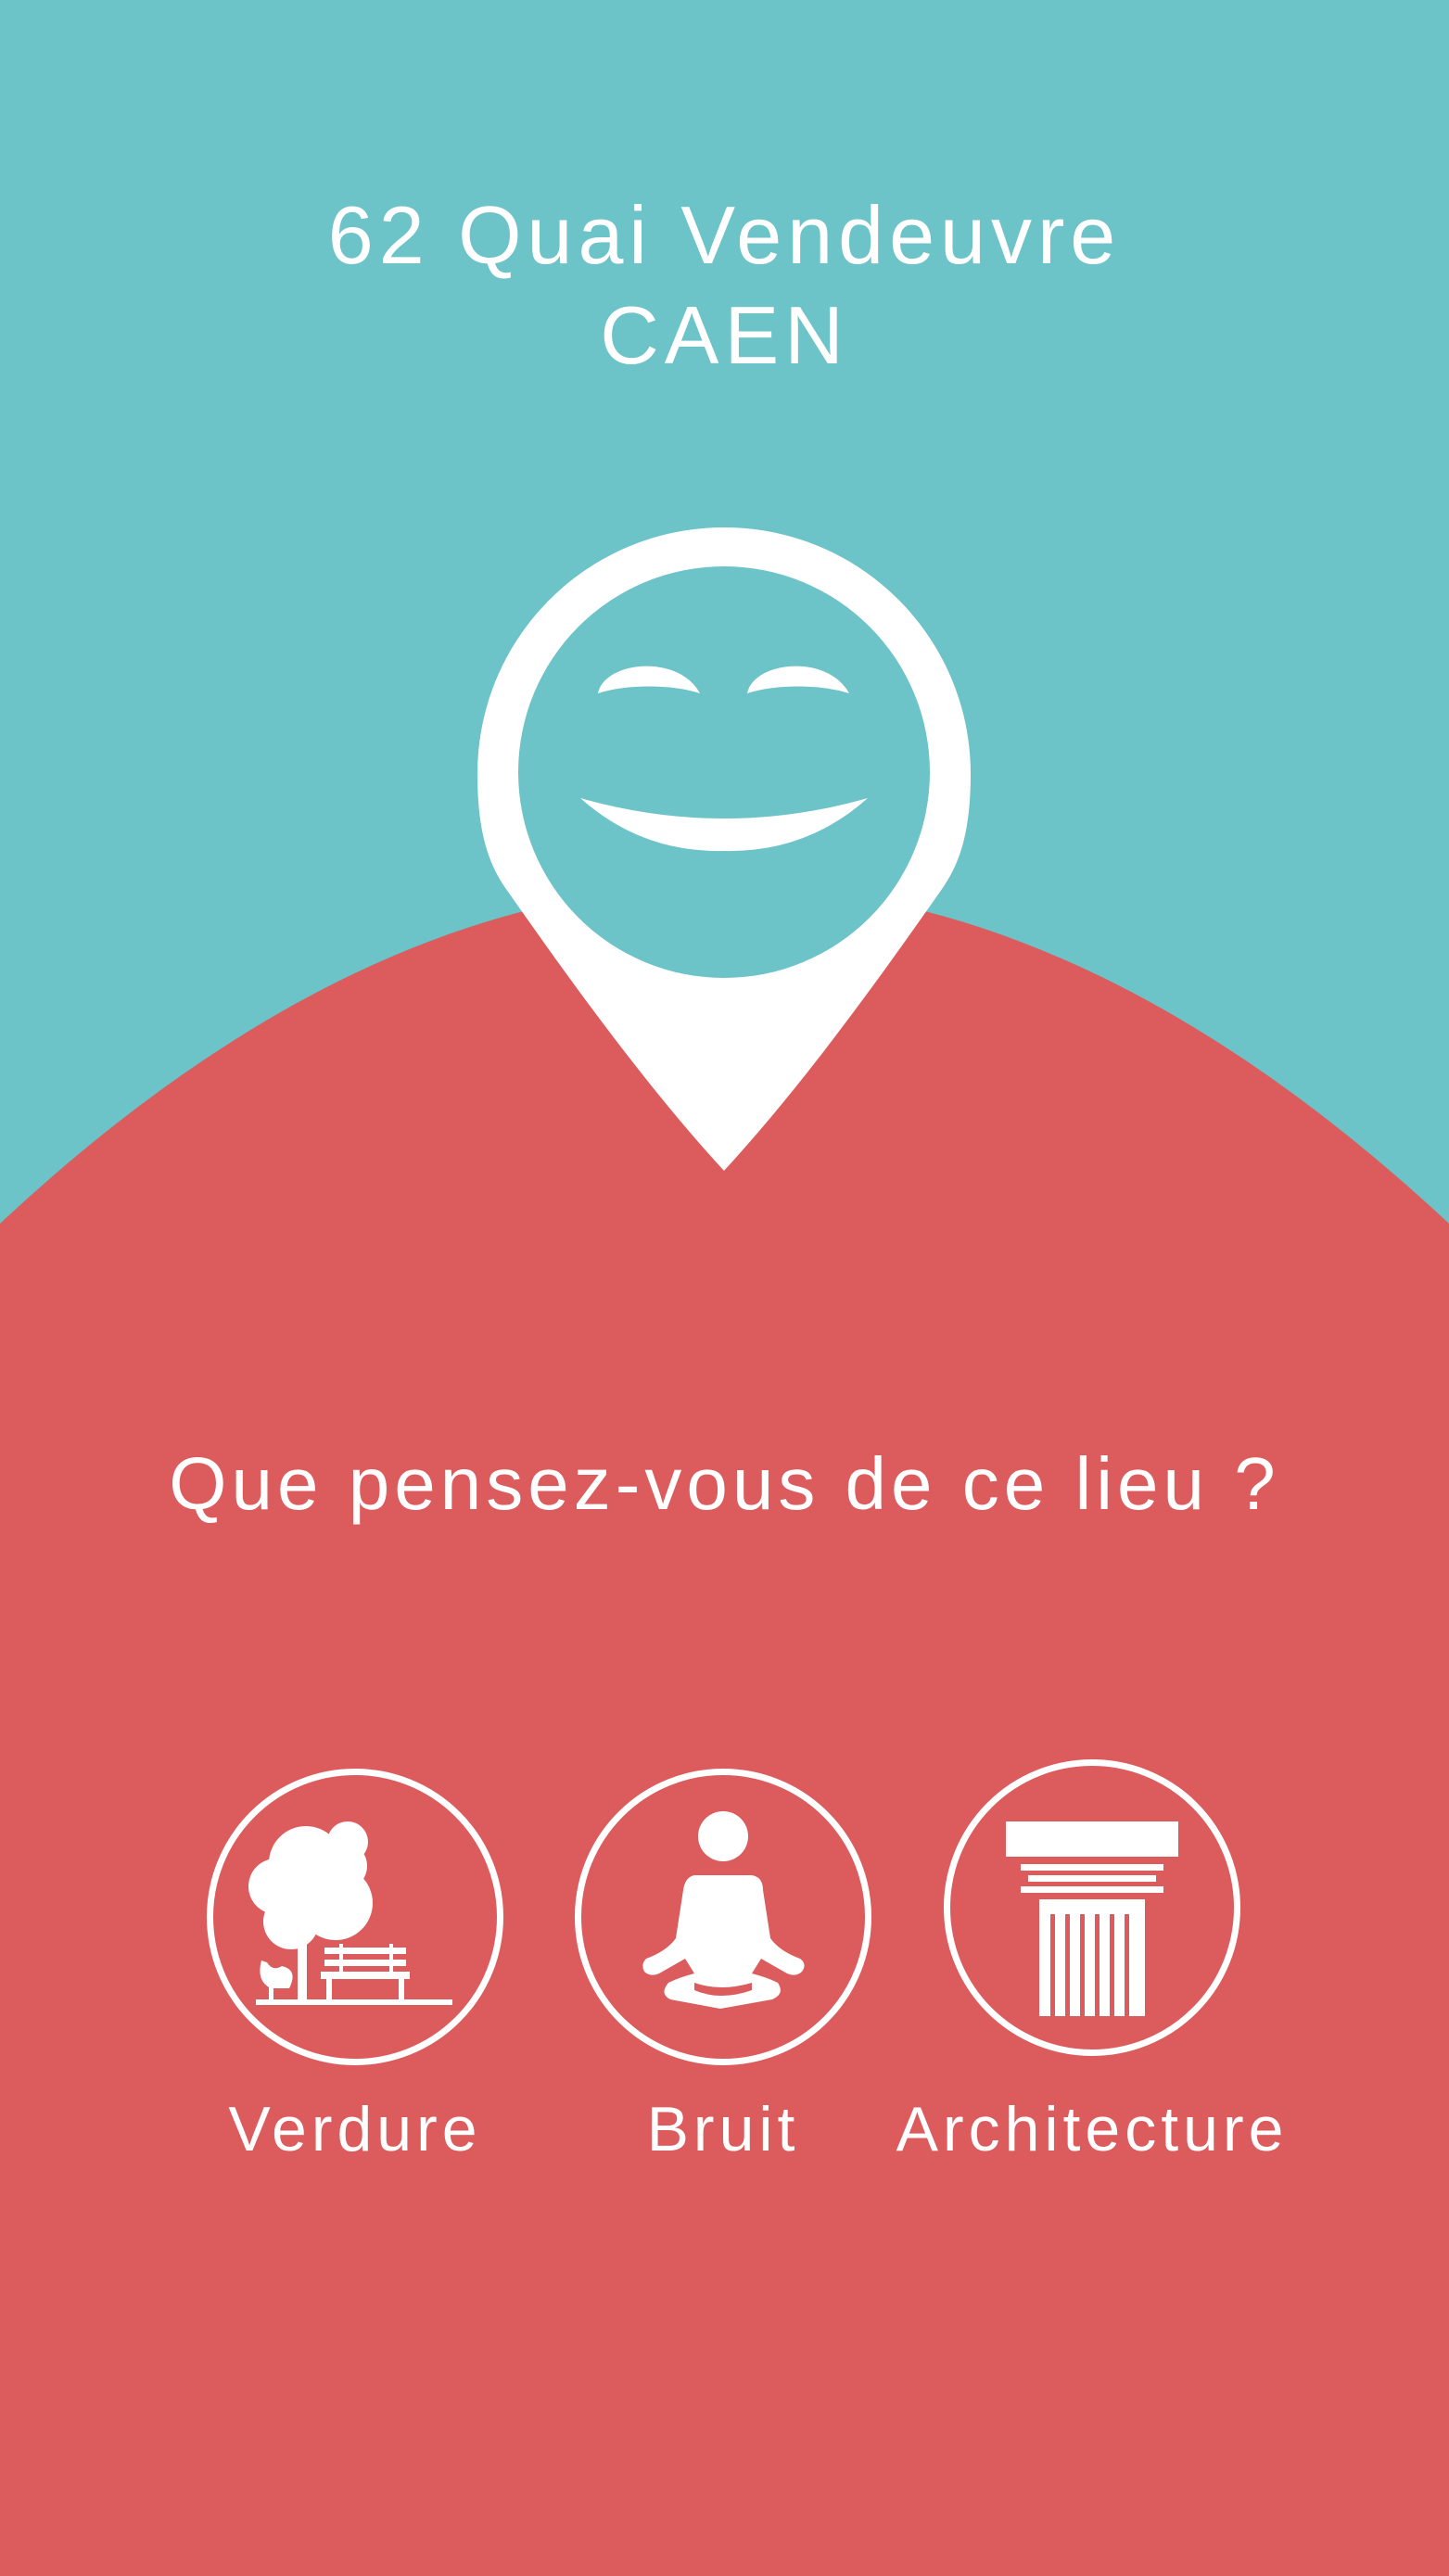 This screenshot has width=1449, height=2576. I want to click on feedback-question: Que pensez-vous de ce lieu ?, so click(724, 1483).